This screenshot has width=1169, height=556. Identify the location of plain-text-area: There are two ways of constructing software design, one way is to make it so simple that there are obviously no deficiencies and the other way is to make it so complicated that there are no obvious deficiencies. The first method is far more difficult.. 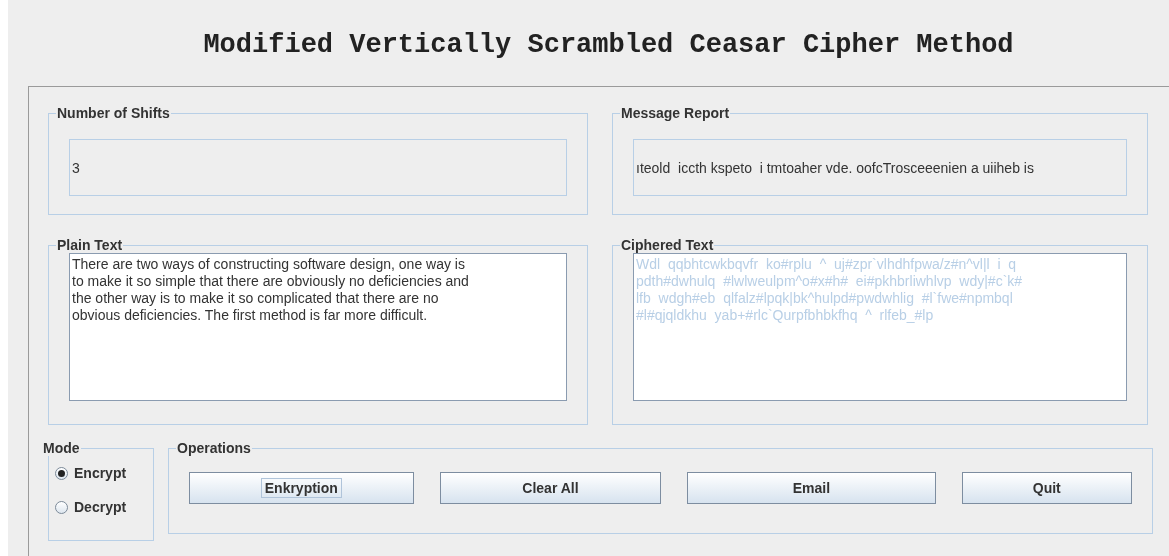
(318, 327).